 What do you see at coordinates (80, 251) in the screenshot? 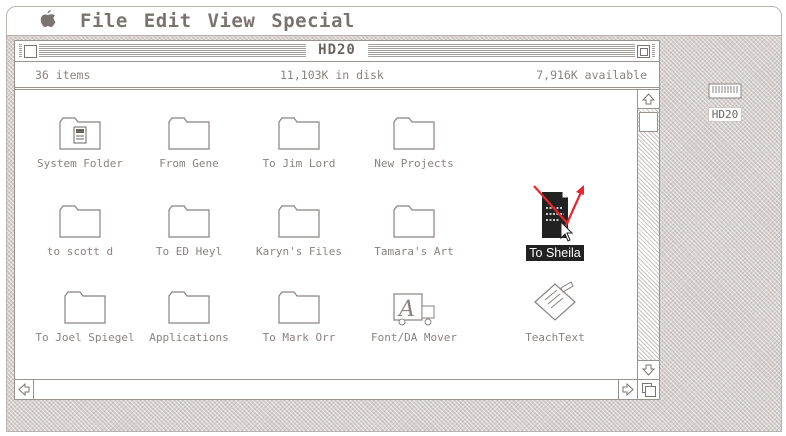
I see `icon-label: to scott d` at bounding box center [80, 251].